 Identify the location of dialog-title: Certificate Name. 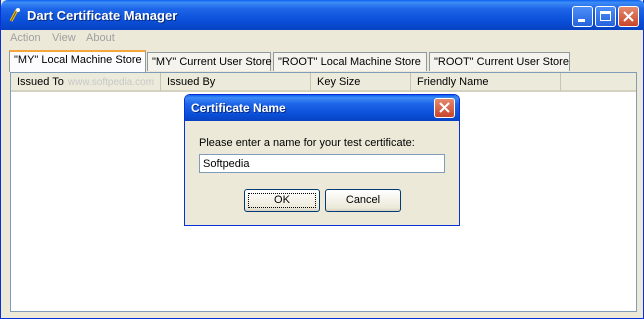
(238, 108).